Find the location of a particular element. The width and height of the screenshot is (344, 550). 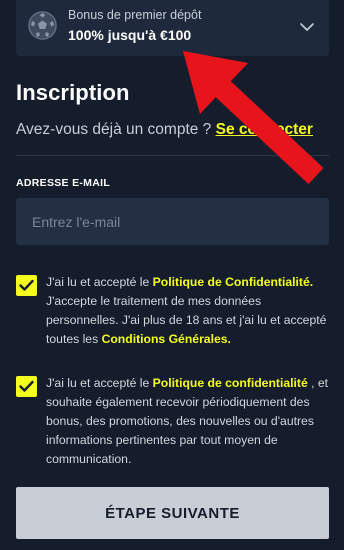

next-step-button: ÉTAPE SUIVANTE is located at coordinates (172, 513).